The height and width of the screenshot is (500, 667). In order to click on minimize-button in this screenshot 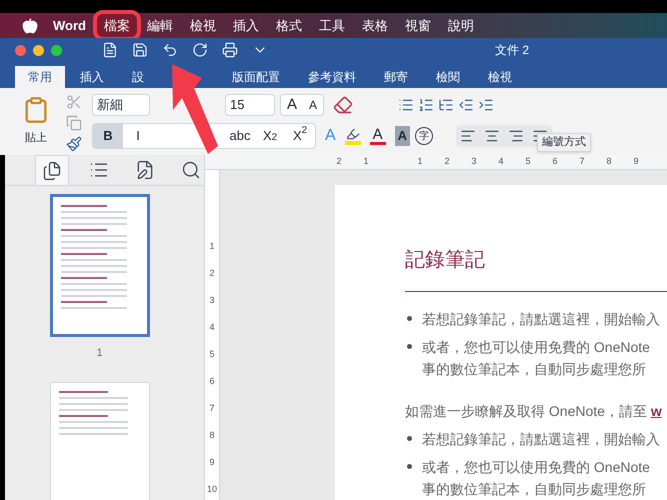, I will do `click(38, 50)`.